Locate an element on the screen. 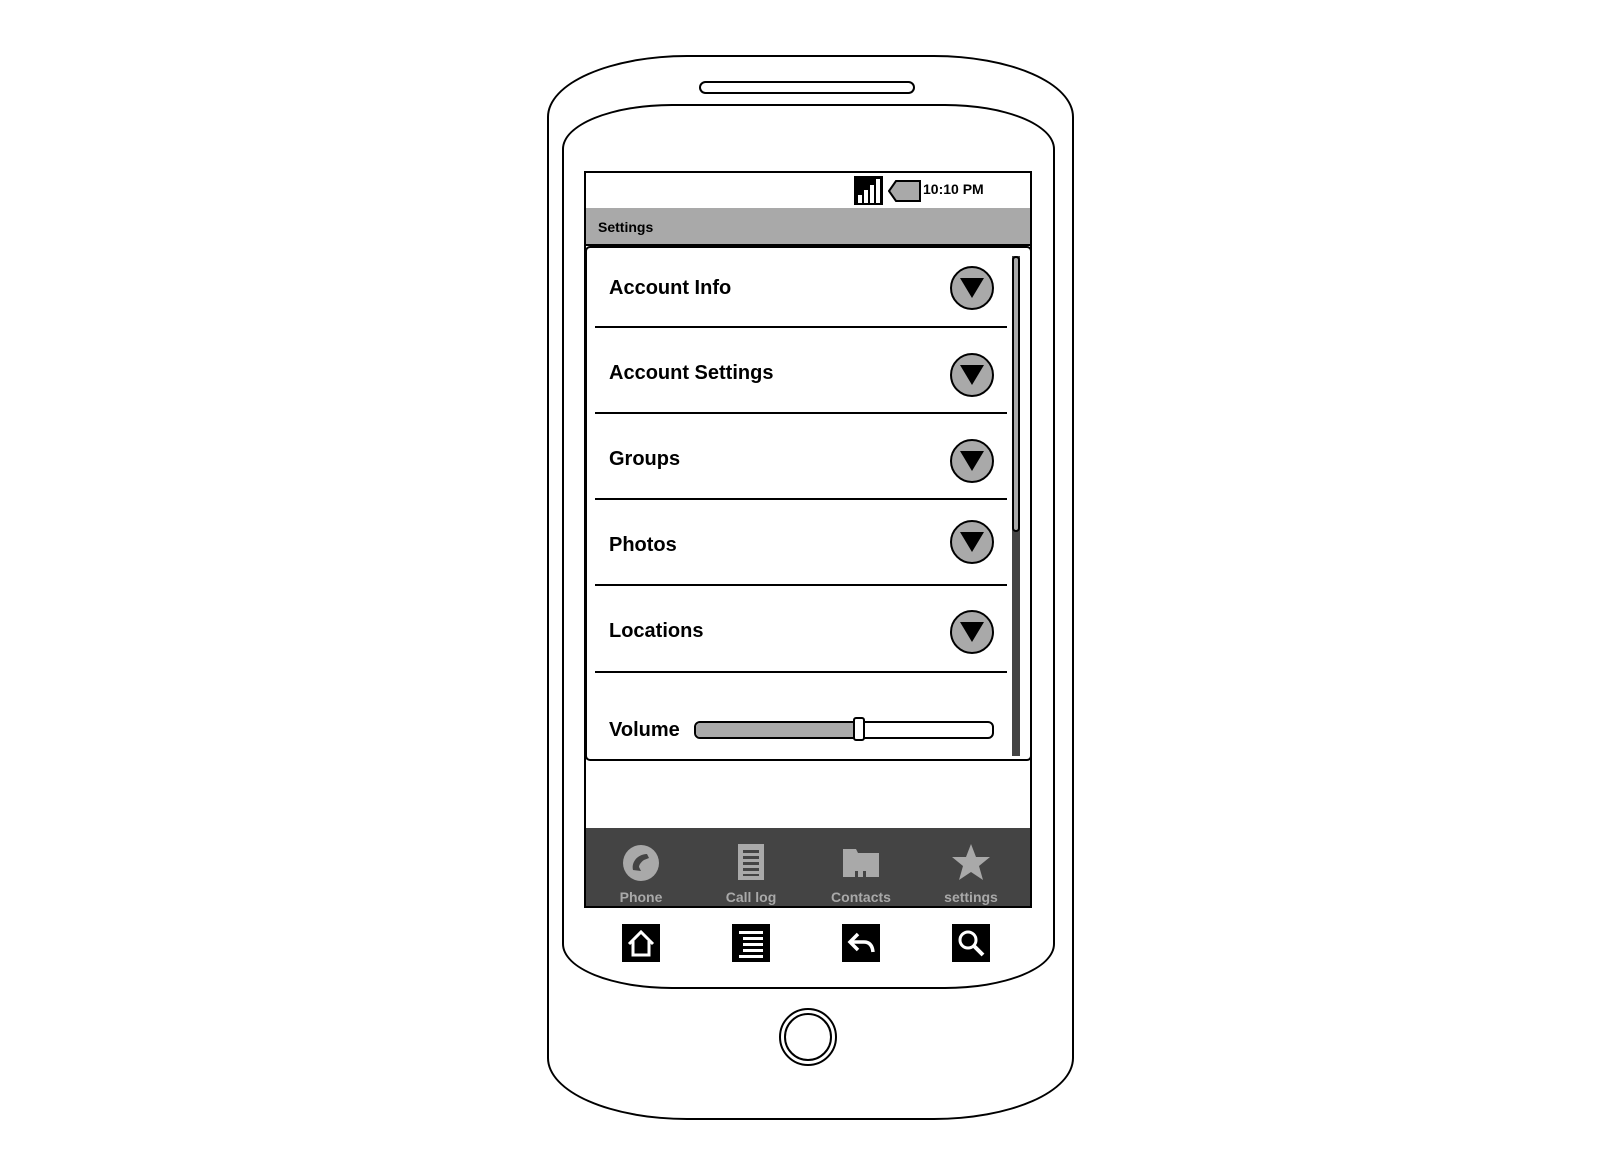  menu-icon is located at coordinates (751, 944).